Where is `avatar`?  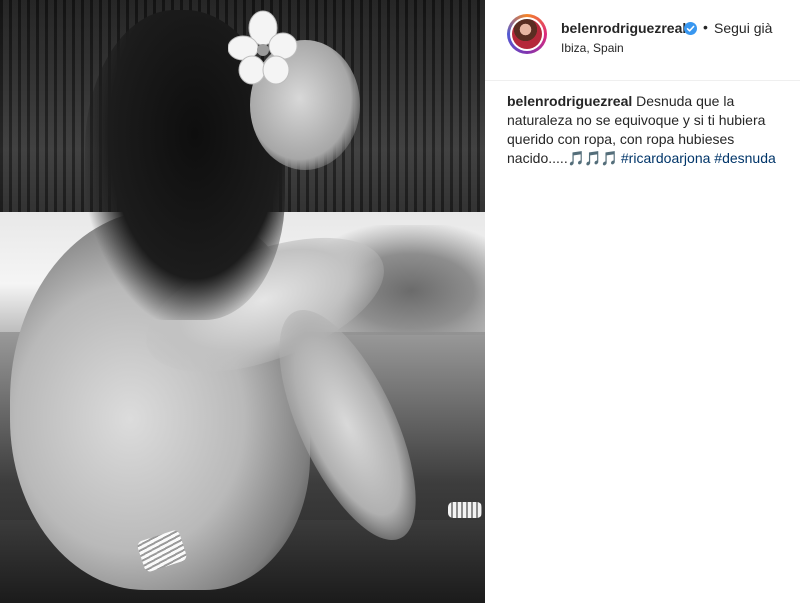
avatar is located at coordinates (527, 34).